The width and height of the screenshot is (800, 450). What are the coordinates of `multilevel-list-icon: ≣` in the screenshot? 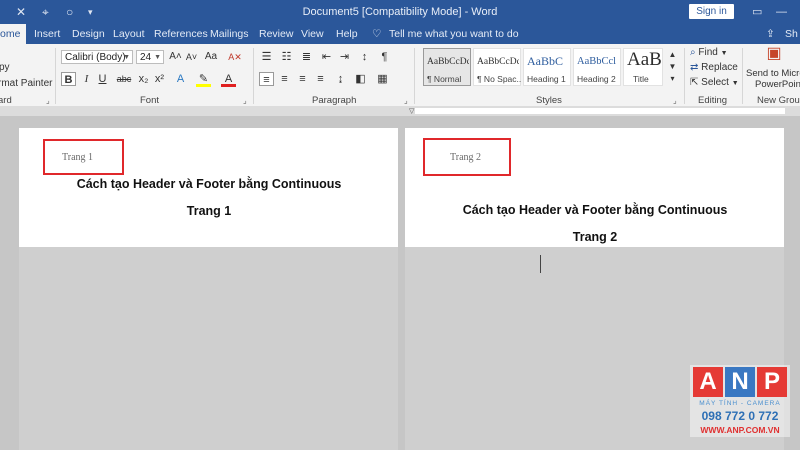 It's located at (306, 57).